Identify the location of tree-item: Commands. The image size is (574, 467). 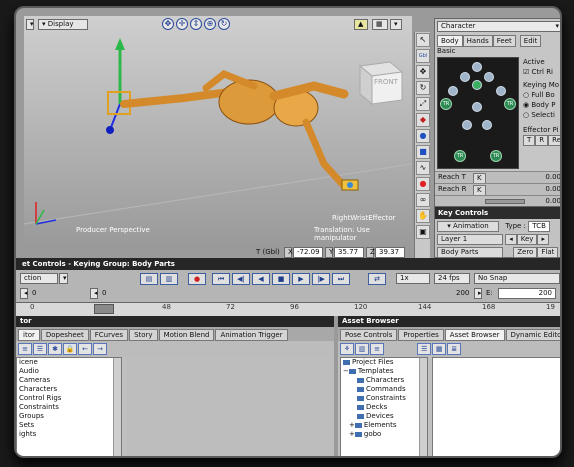
(384, 389).